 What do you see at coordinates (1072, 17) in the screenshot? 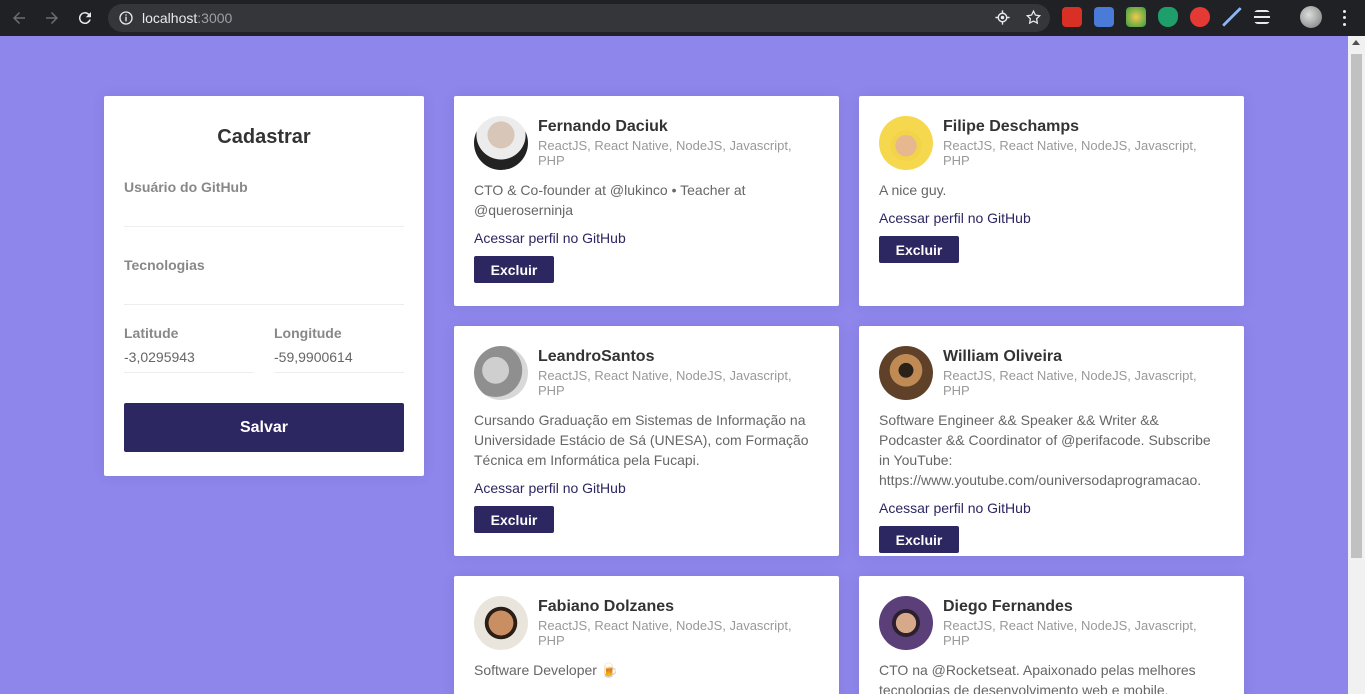
I see `extension-red-icon` at bounding box center [1072, 17].